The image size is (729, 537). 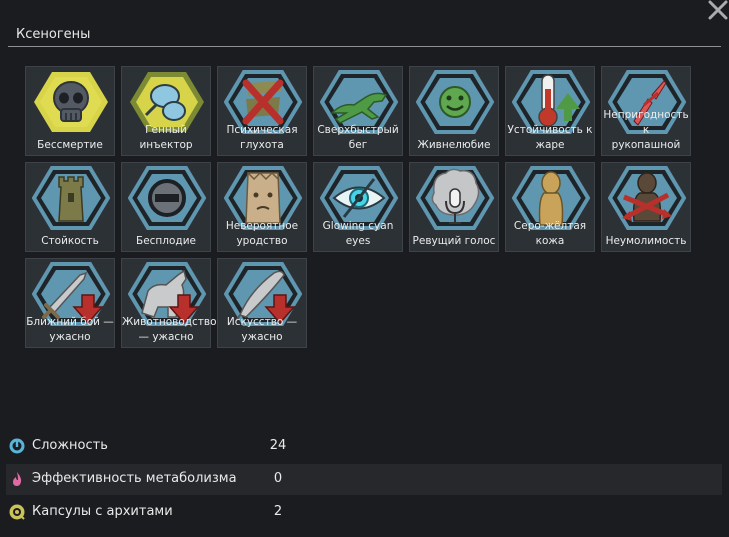 What do you see at coordinates (166, 241) in the screenshot?
I see `gene-label: Бесплодие` at bounding box center [166, 241].